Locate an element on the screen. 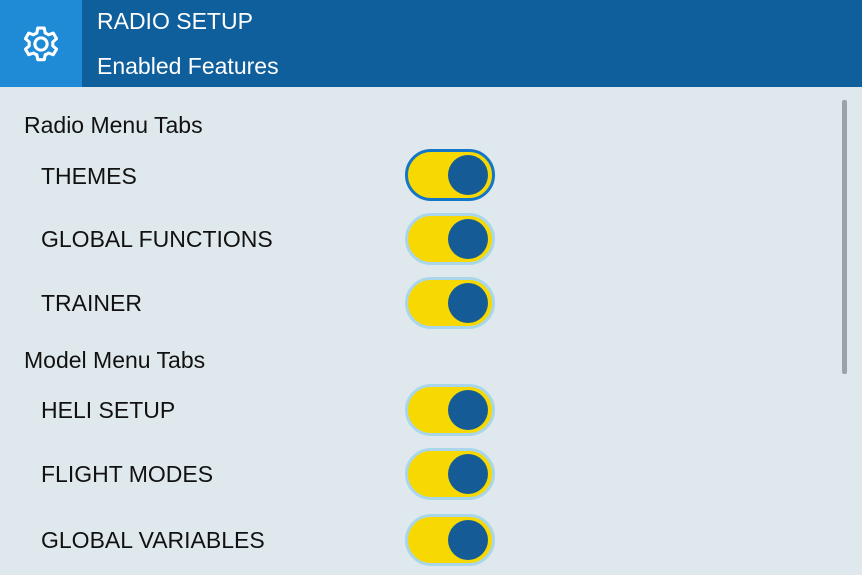  toggle-flight-modes is located at coordinates (450, 474).